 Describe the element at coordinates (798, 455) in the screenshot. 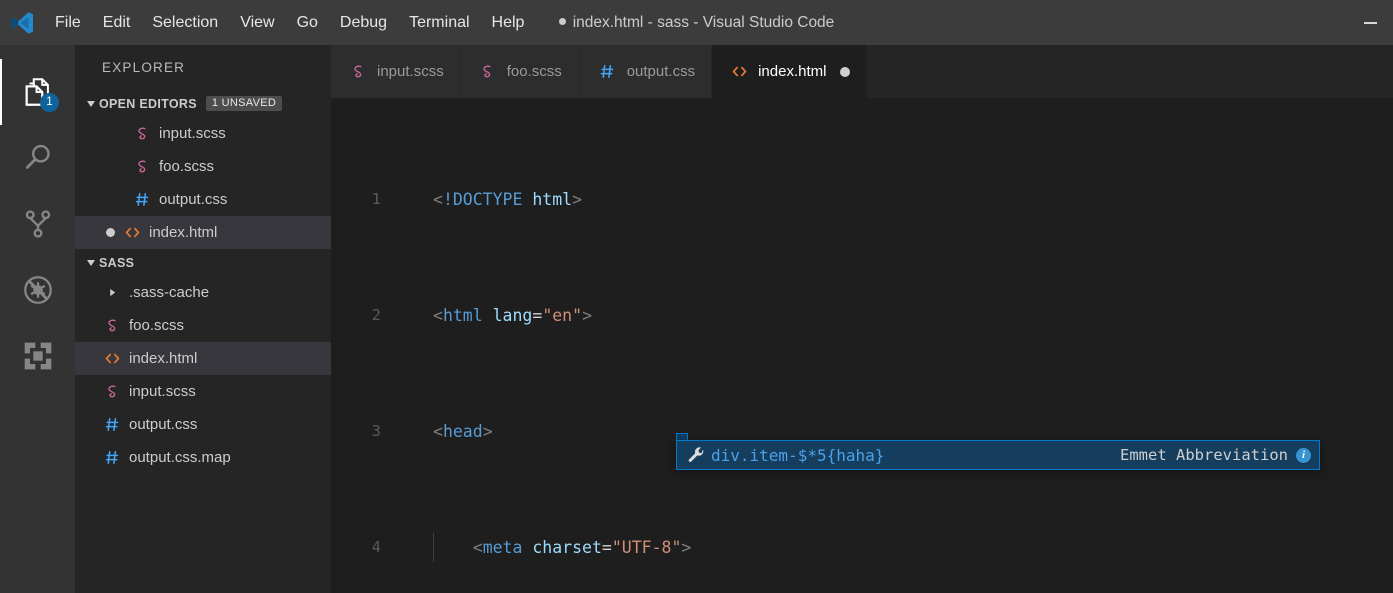

I see `suggest-abbreviation: div.item-$*5{haha}` at that location.